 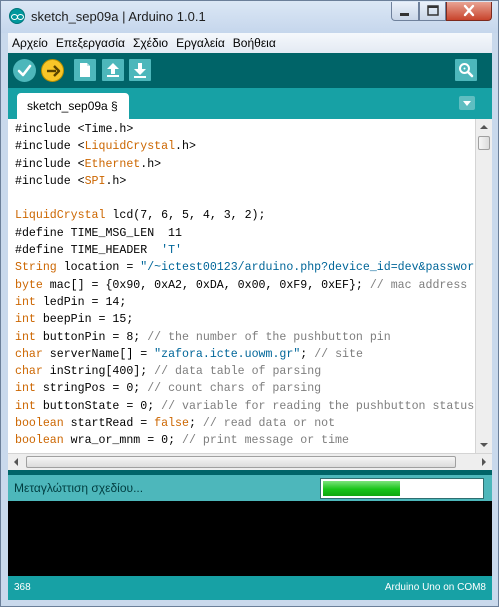 What do you see at coordinates (250, 538) in the screenshot?
I see `console-output` at bounding box center [250, 538].